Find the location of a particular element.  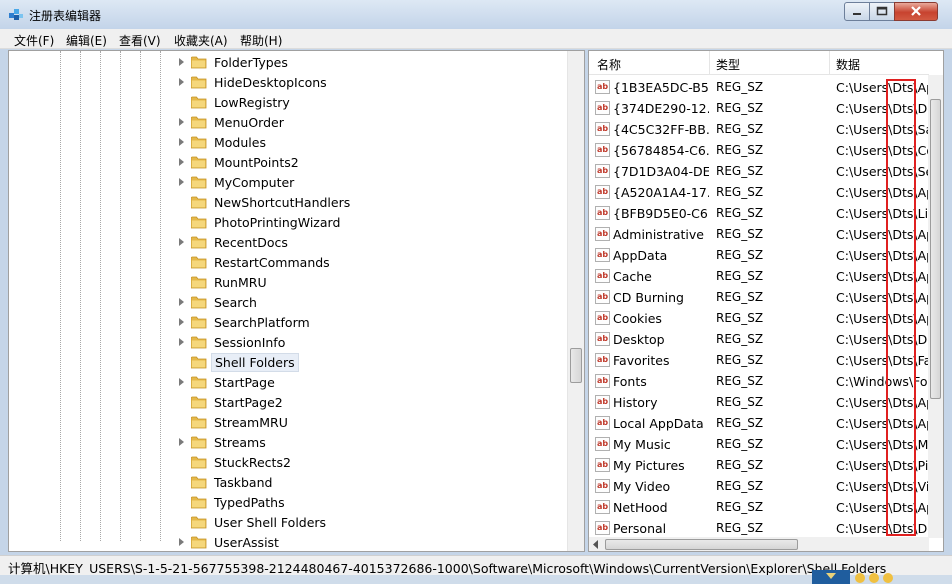

tree-item: Taskband is located at coordinates (374, 482).